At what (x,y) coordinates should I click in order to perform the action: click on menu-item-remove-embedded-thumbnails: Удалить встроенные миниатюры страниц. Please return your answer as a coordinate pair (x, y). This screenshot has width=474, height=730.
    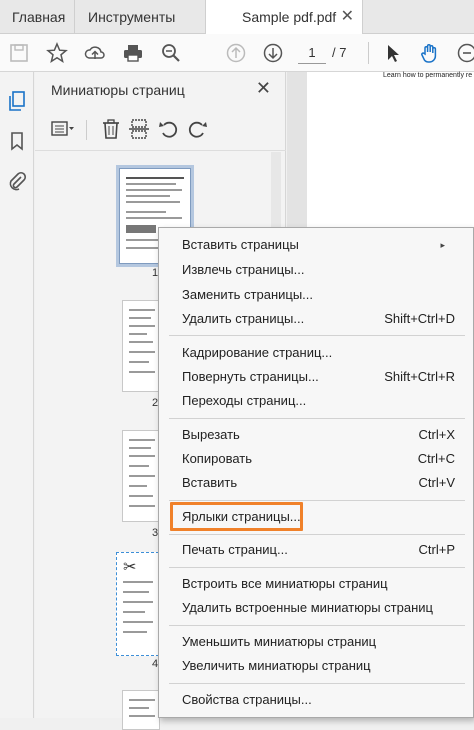
    Looking at the image, I should click on (316, 608).